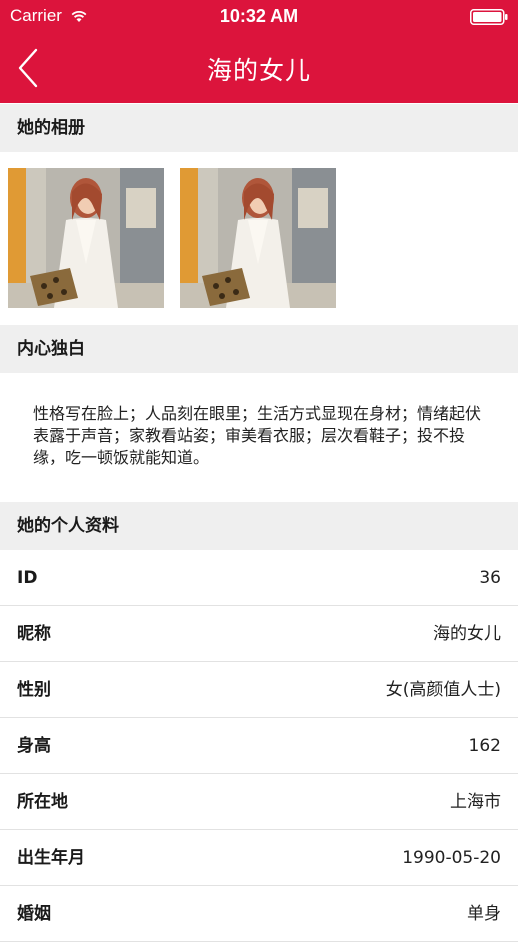 This screenshot has height=942, width=518. I want to click on profile-row-height: 身高 162, so click(259, 746).